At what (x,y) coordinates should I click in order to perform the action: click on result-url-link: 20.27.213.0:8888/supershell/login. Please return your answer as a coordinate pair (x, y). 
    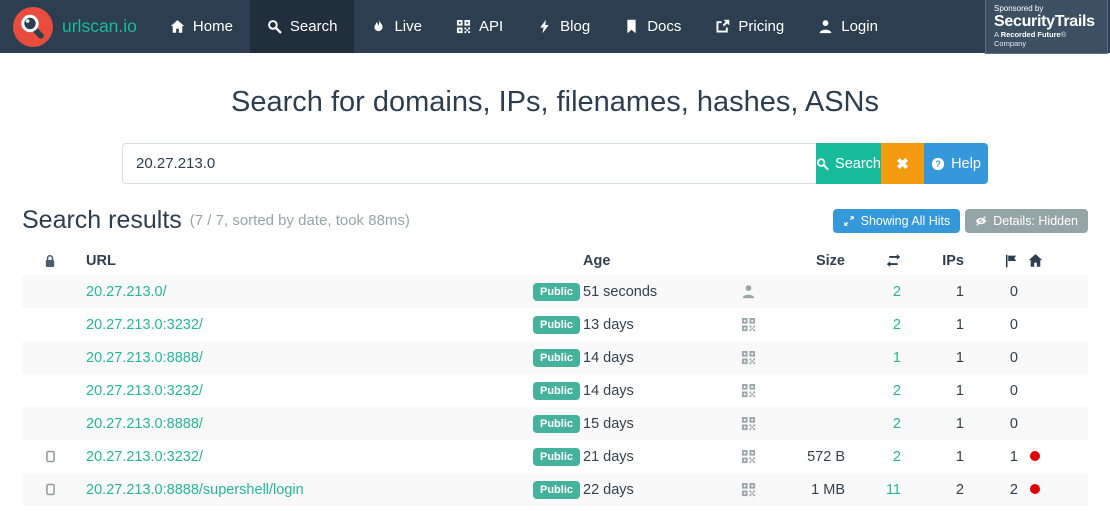
    Looking at the image, I should click on (195, 490).